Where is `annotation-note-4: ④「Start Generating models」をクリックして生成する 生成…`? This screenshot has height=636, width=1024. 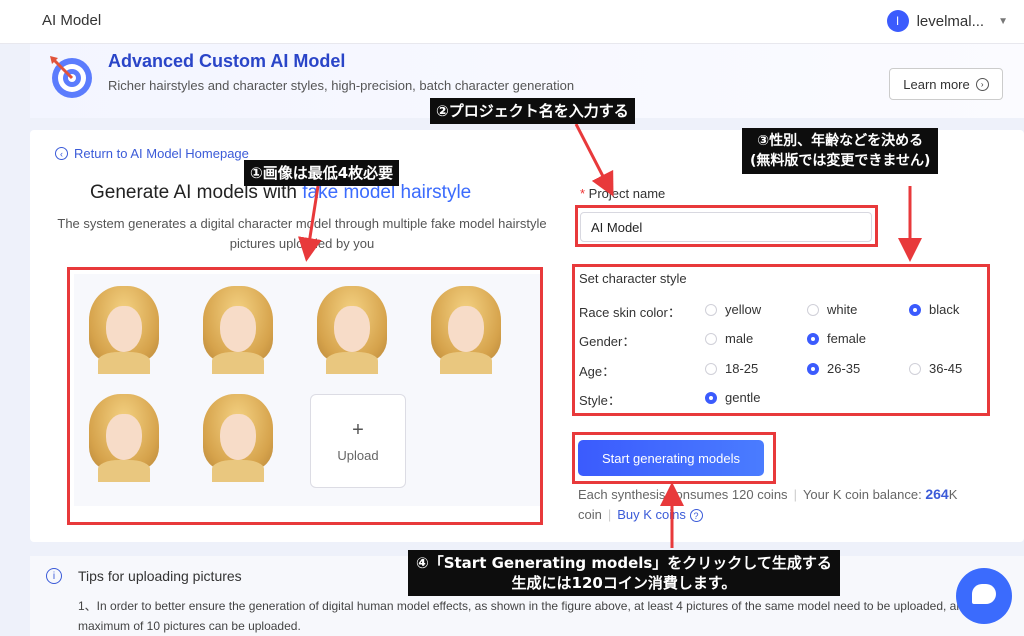
annotation-note-4: ④「Start Generating models」をクリックして生成する 生成… is located at coordinates (624, 573).